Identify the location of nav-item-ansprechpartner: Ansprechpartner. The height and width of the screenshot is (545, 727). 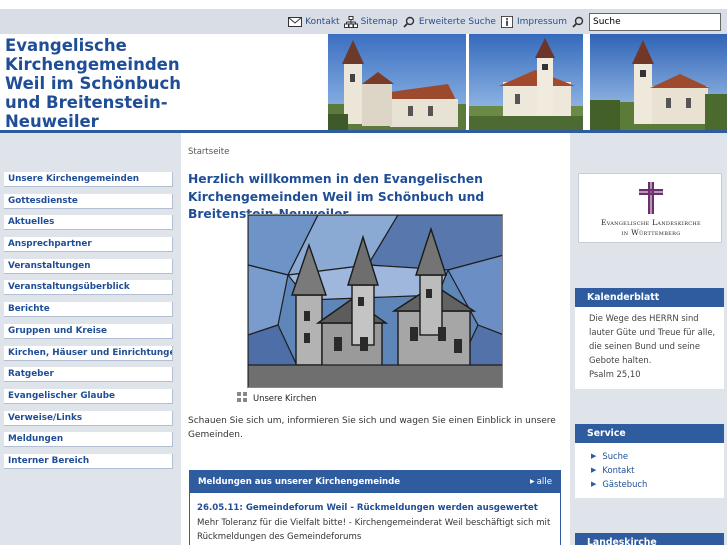
(88, 245).